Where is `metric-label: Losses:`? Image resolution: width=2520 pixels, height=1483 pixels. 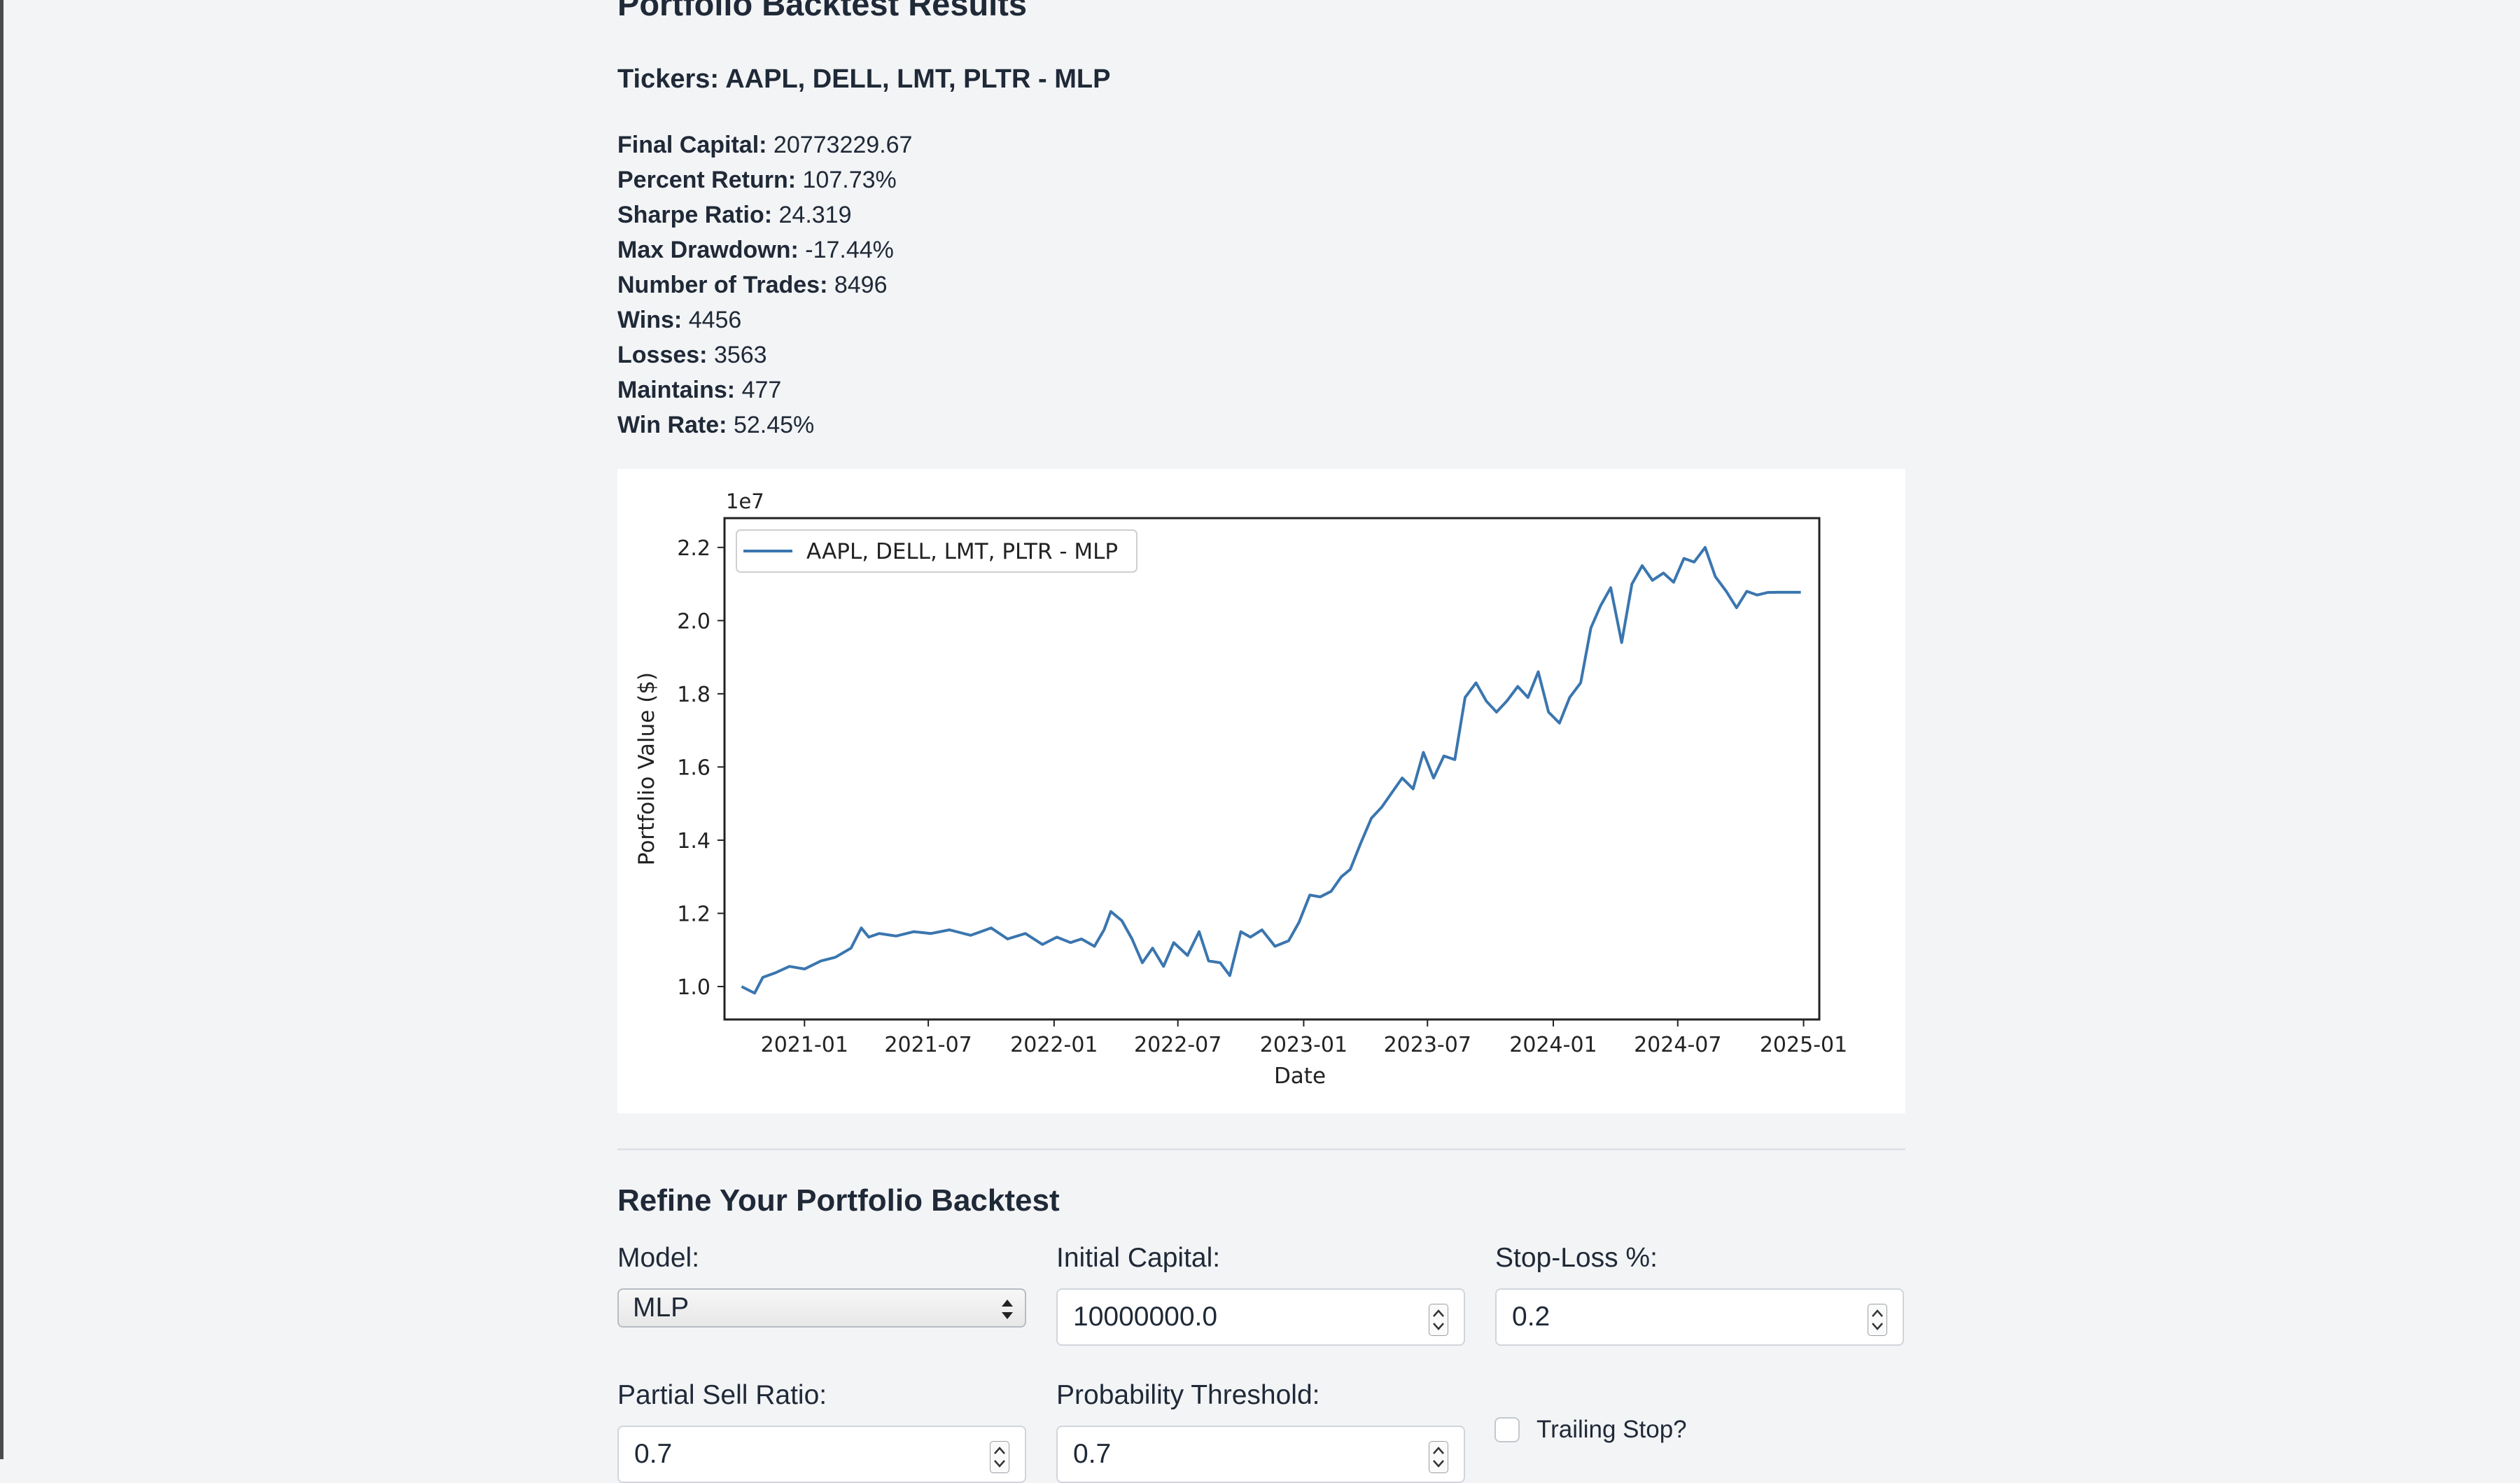
metric-label: Losses: is located at coordinates (662, 355).